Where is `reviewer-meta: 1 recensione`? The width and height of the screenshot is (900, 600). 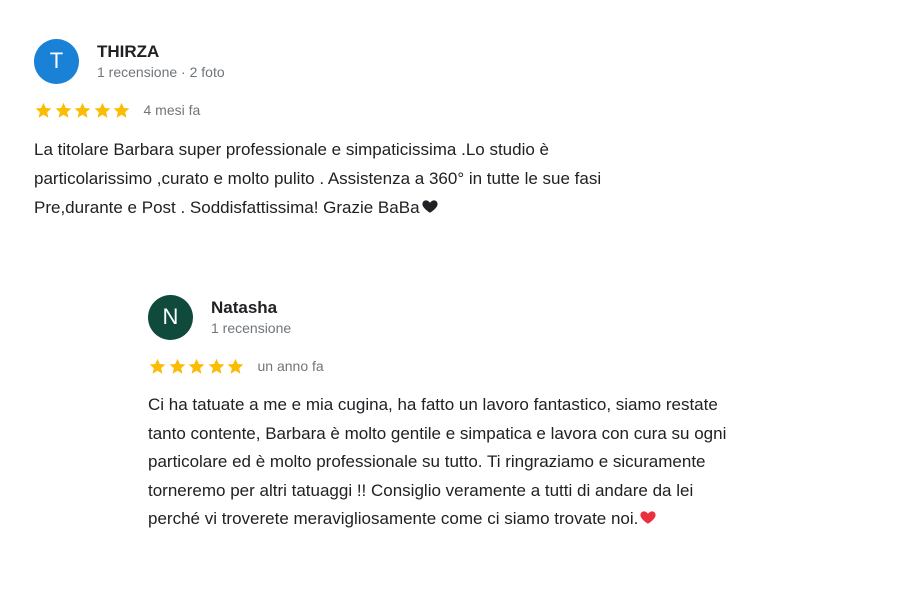 reviewer-meta: 1 recensione is located at coordinates (251, 327).